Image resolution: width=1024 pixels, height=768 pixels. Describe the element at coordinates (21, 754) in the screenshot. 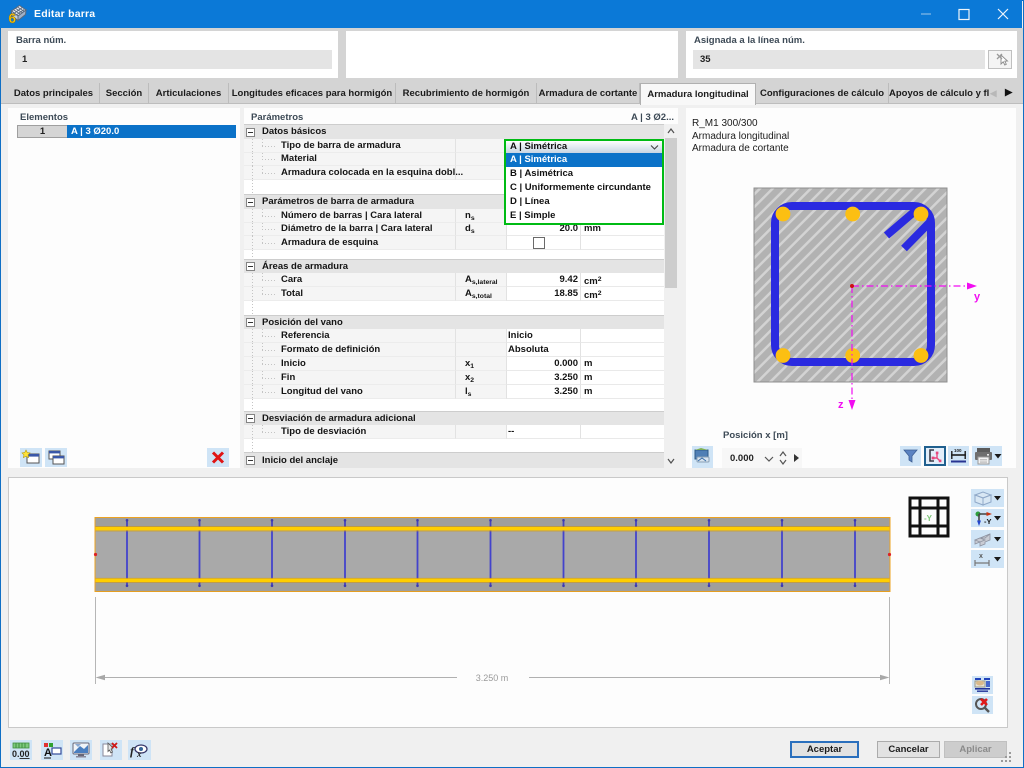

I see `svg-text: 0.00` at that location.